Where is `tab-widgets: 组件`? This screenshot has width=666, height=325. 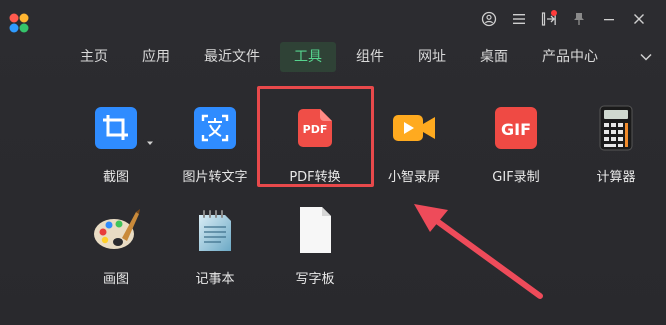
tab-widgets: 组件 is located at coordinates (370, 57).